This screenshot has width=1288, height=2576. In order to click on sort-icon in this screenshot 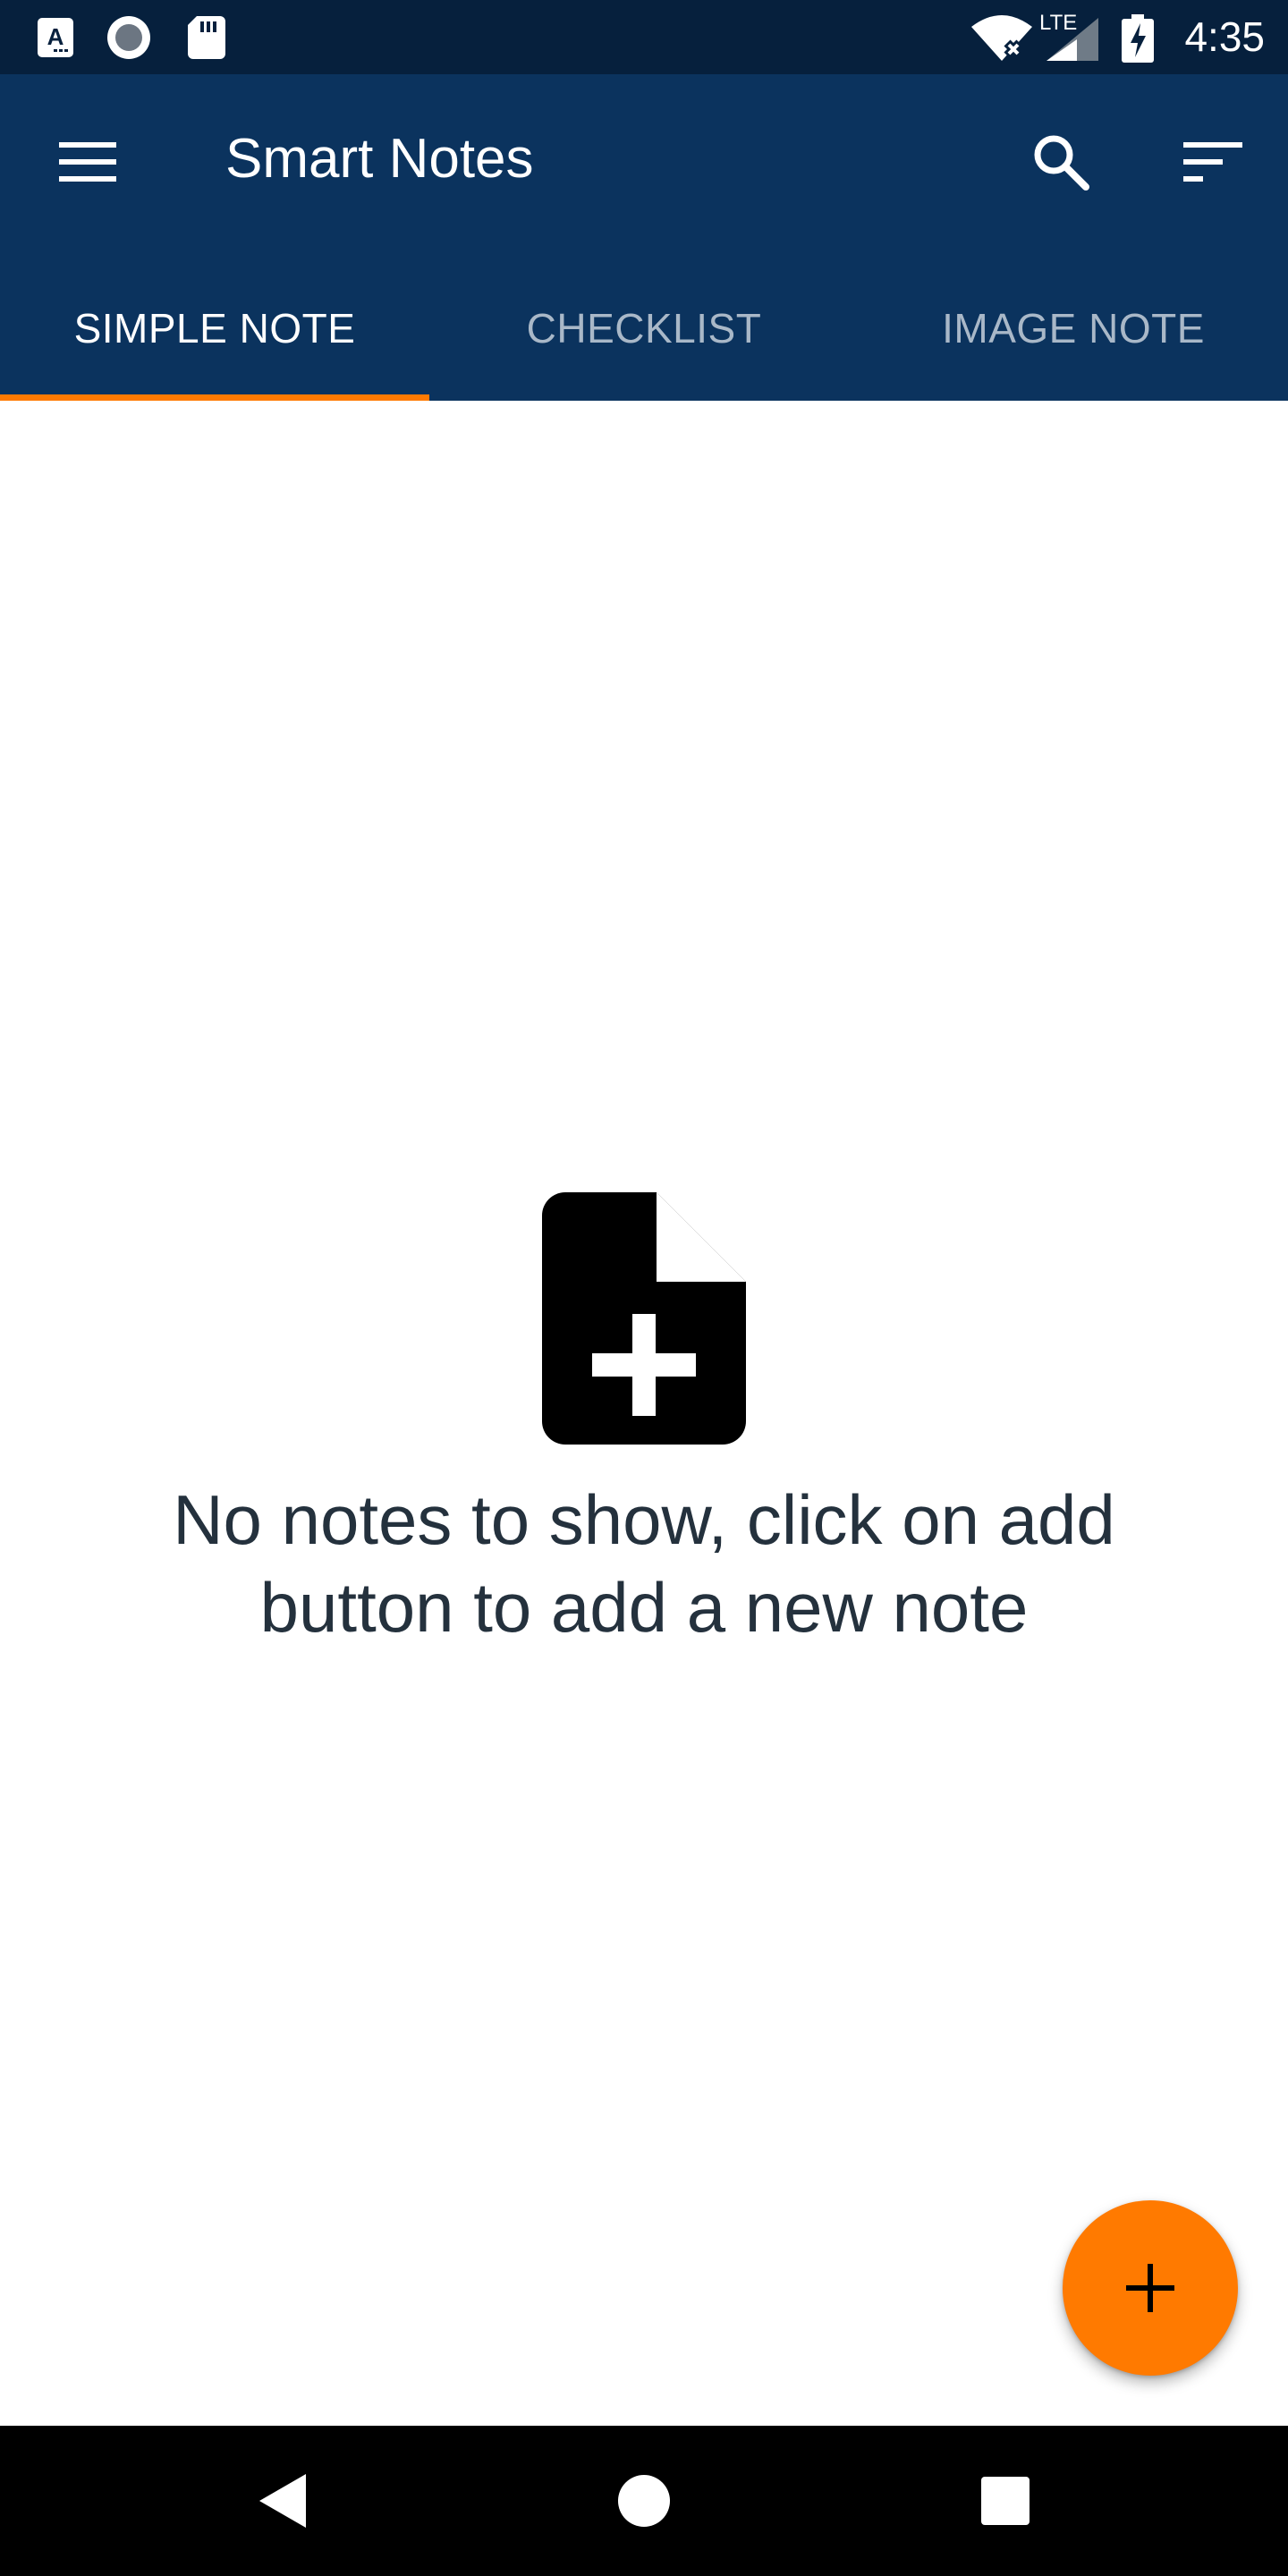, I will do `click(1212, 162)`.